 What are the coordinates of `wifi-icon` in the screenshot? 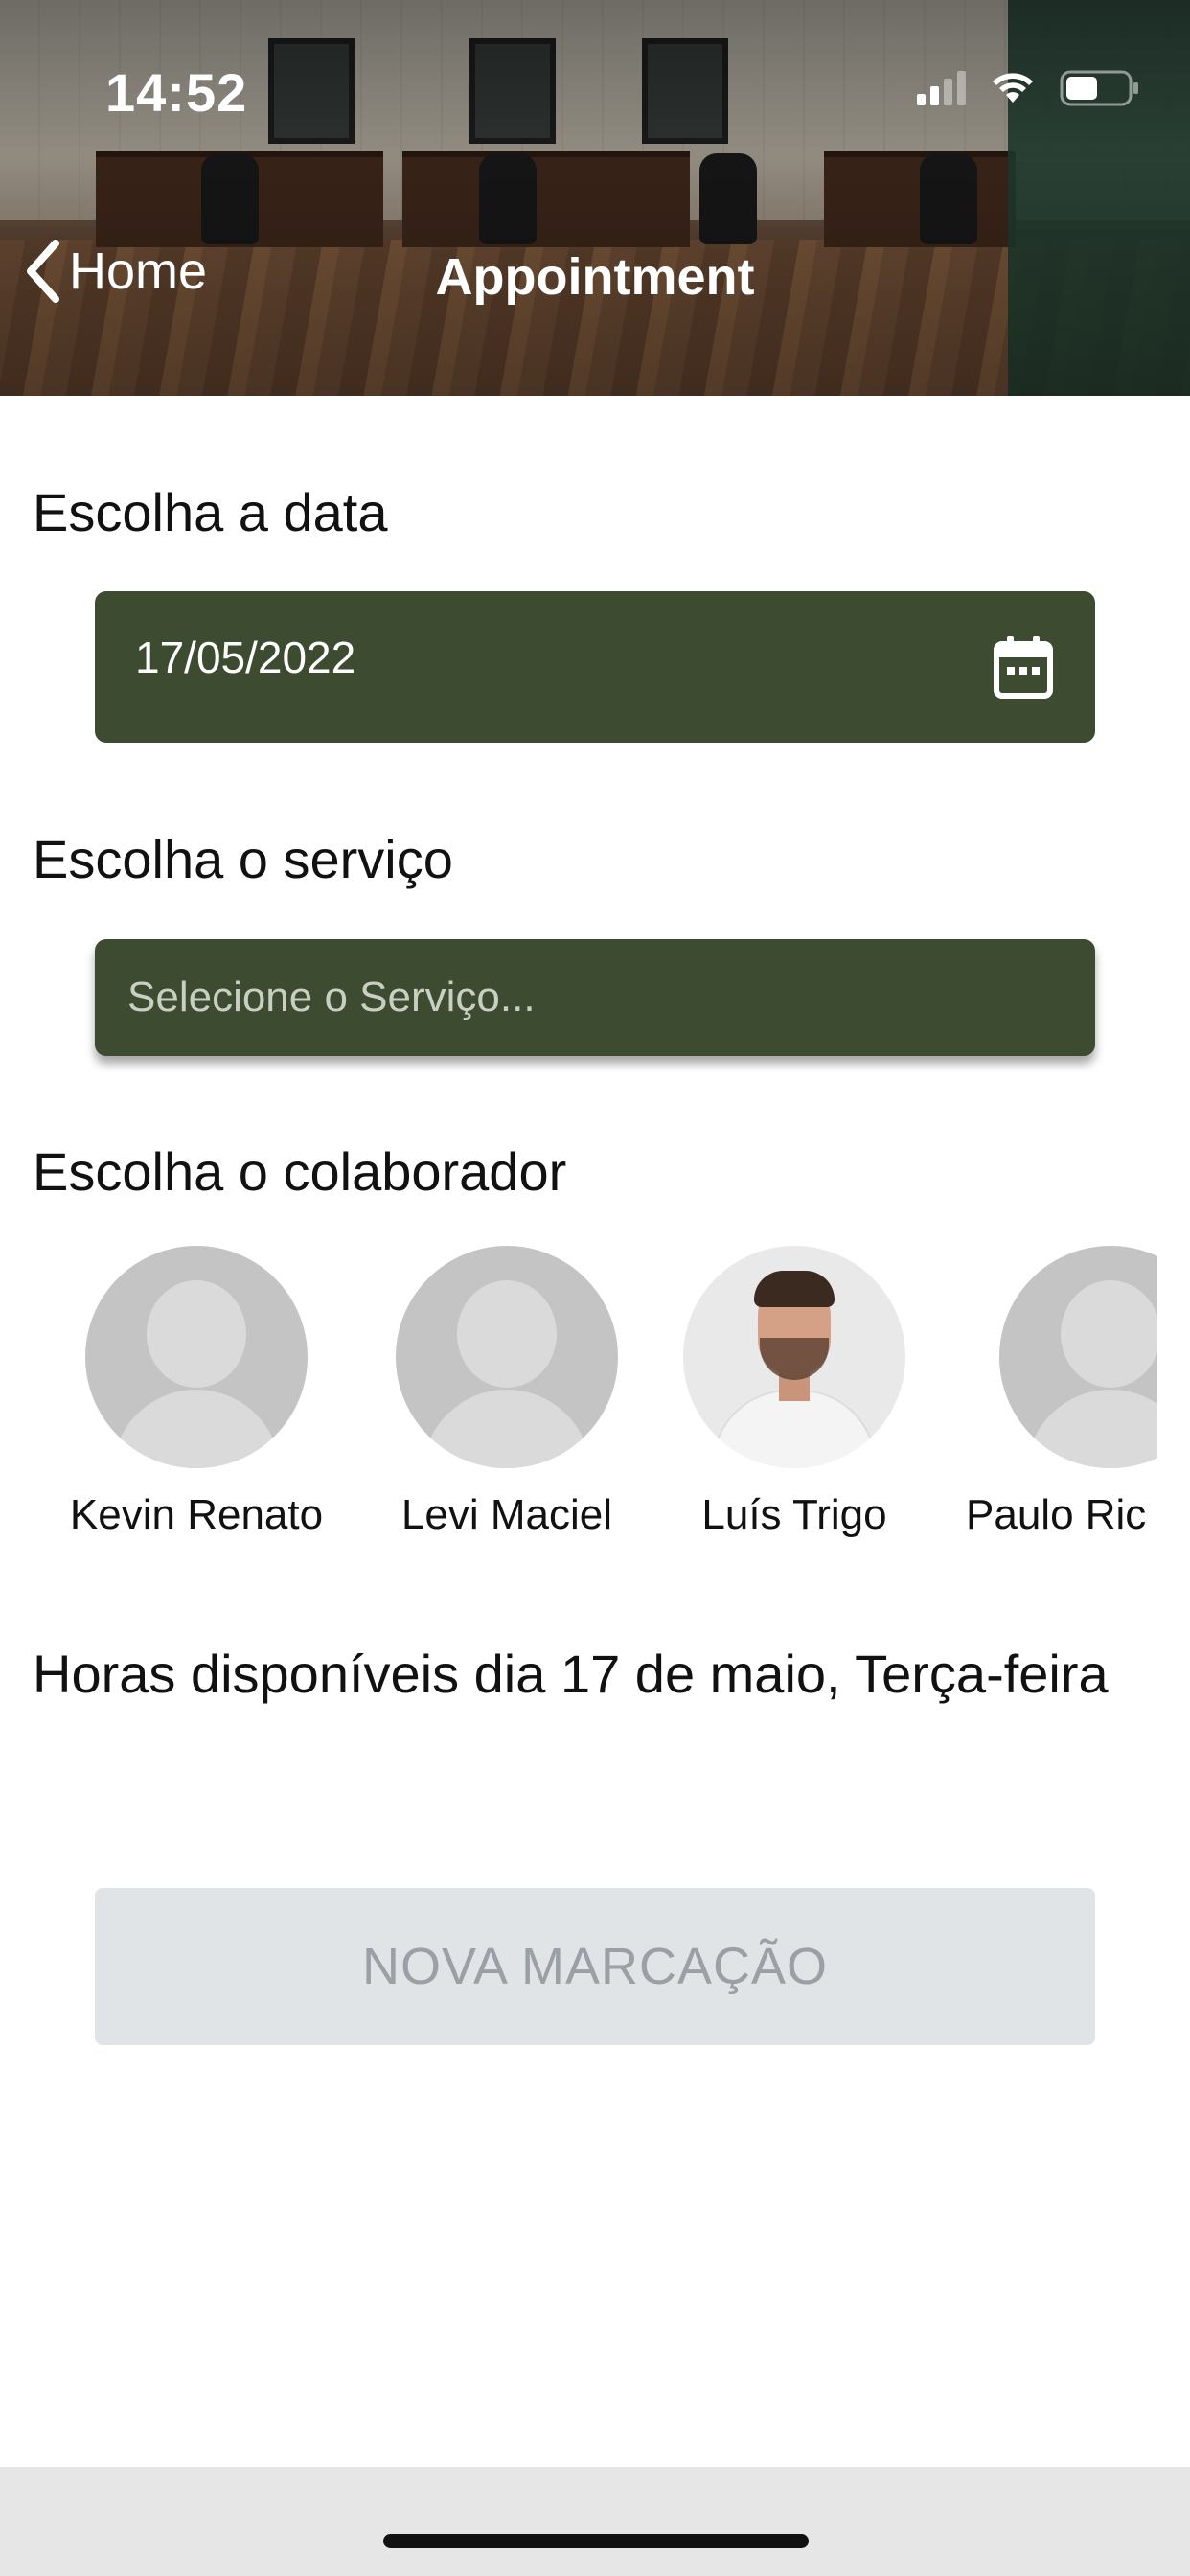 It's located at (1013, 88).